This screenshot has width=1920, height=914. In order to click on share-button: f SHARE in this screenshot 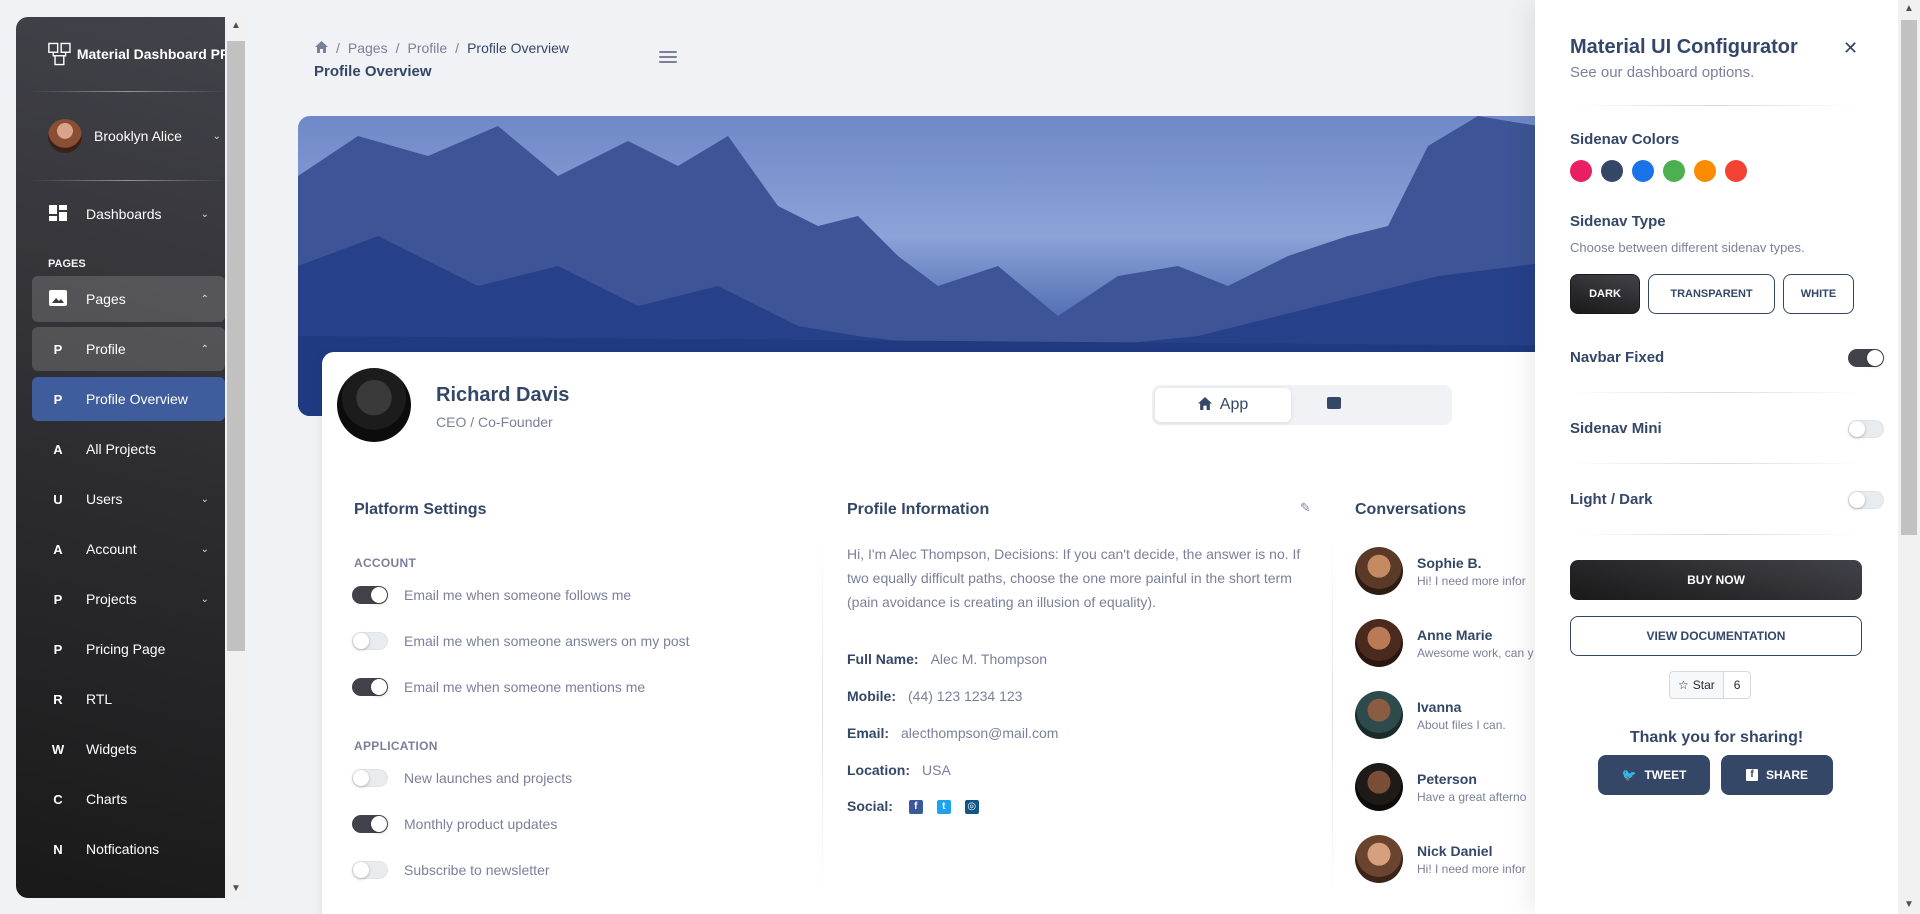, I will do `click(1777, 775)`.